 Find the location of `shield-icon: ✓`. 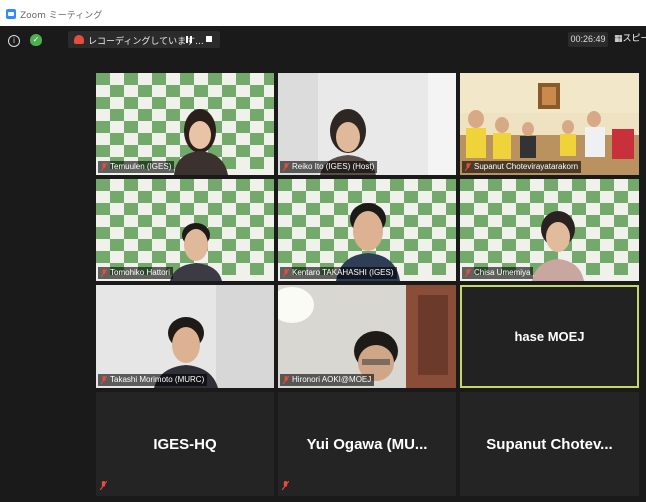

shield-icon: ✓ is located at coordinates (36, 40).